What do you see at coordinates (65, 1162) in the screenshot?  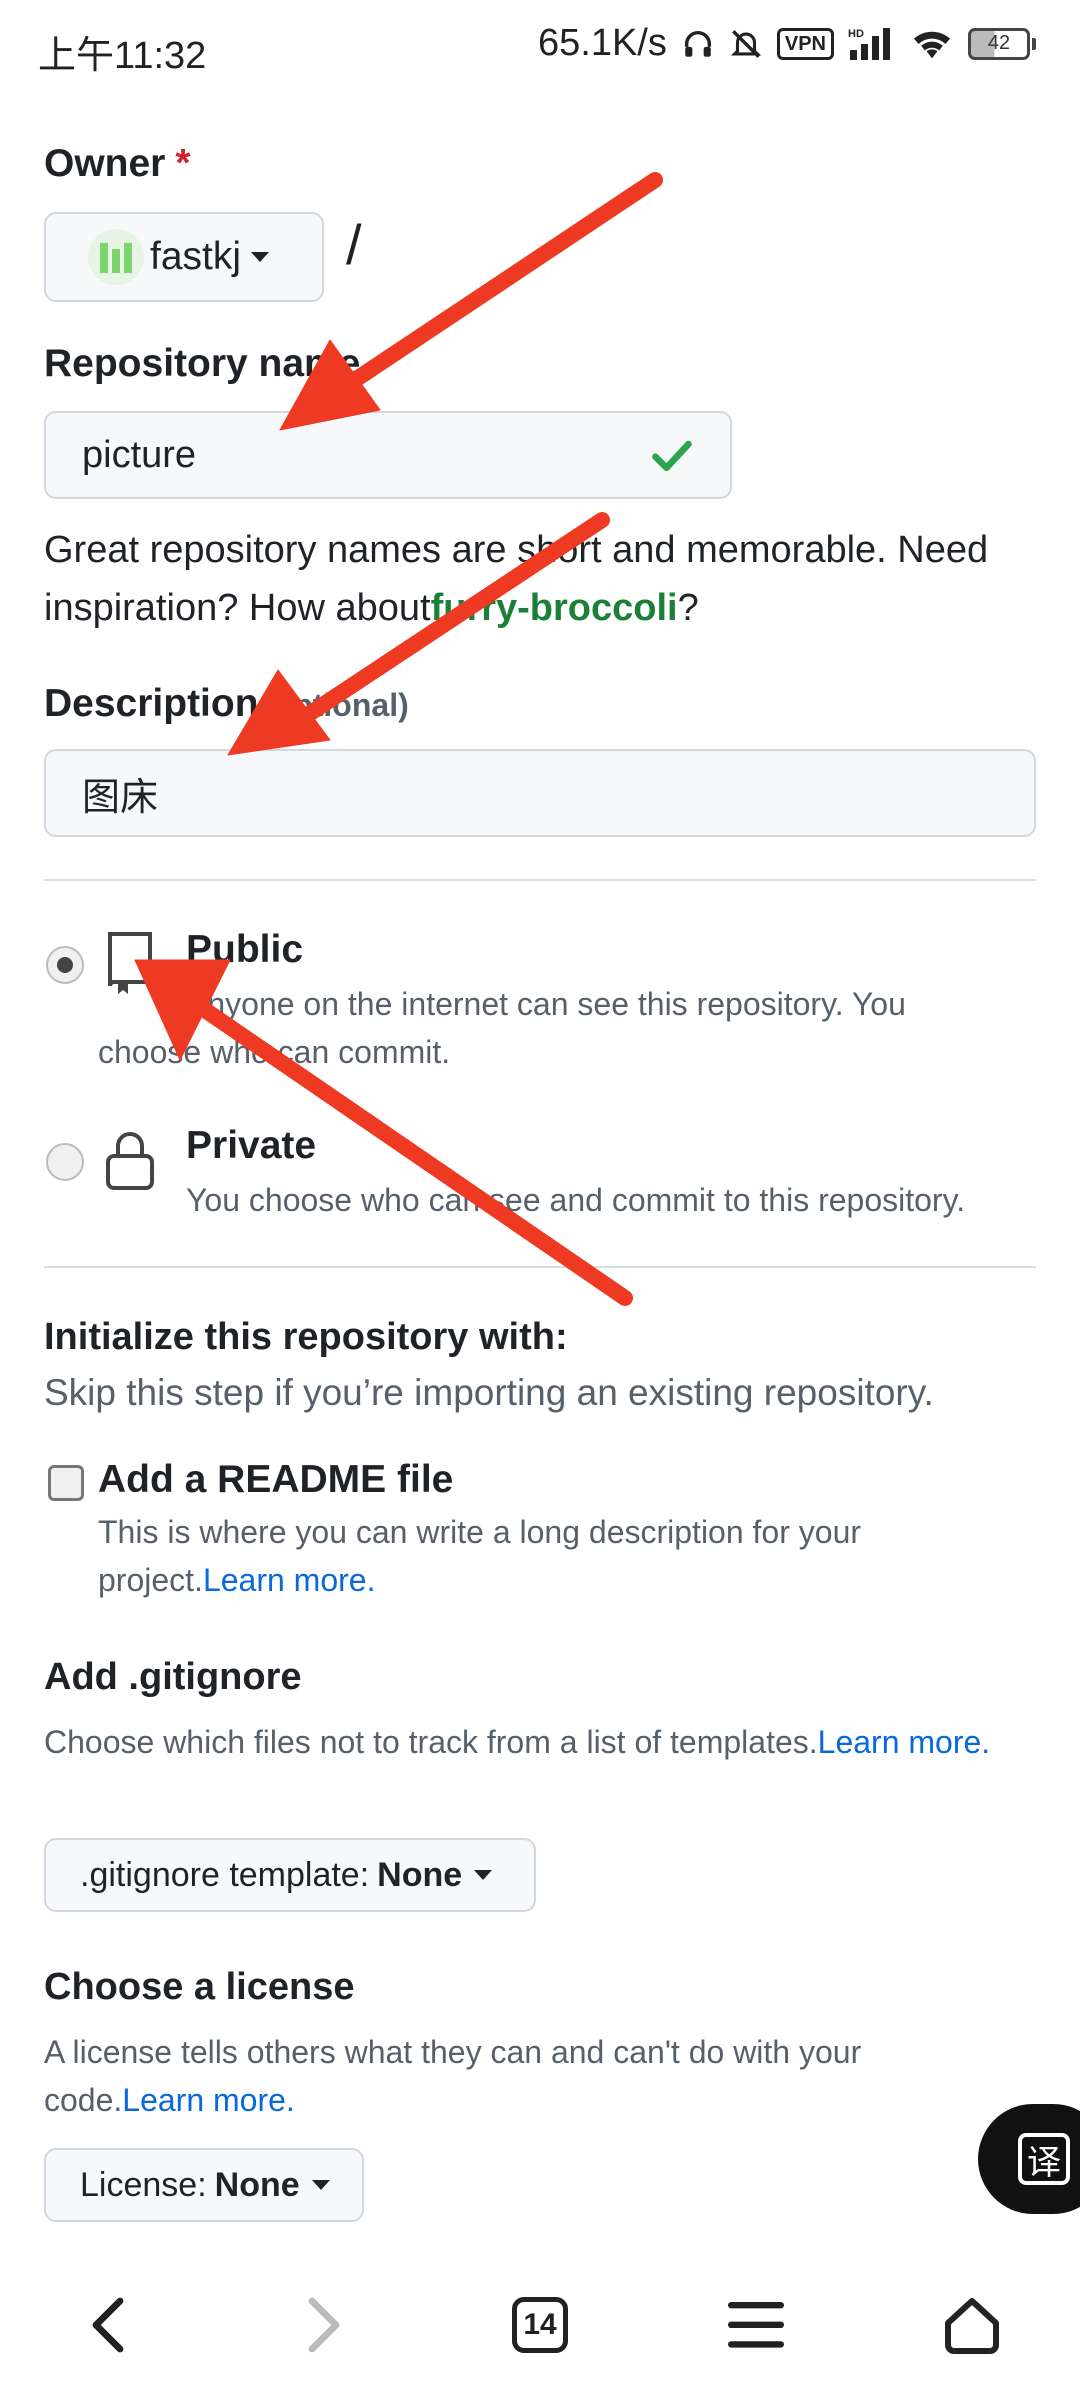 I see `private-radio` at bounding box center [65, 1162].